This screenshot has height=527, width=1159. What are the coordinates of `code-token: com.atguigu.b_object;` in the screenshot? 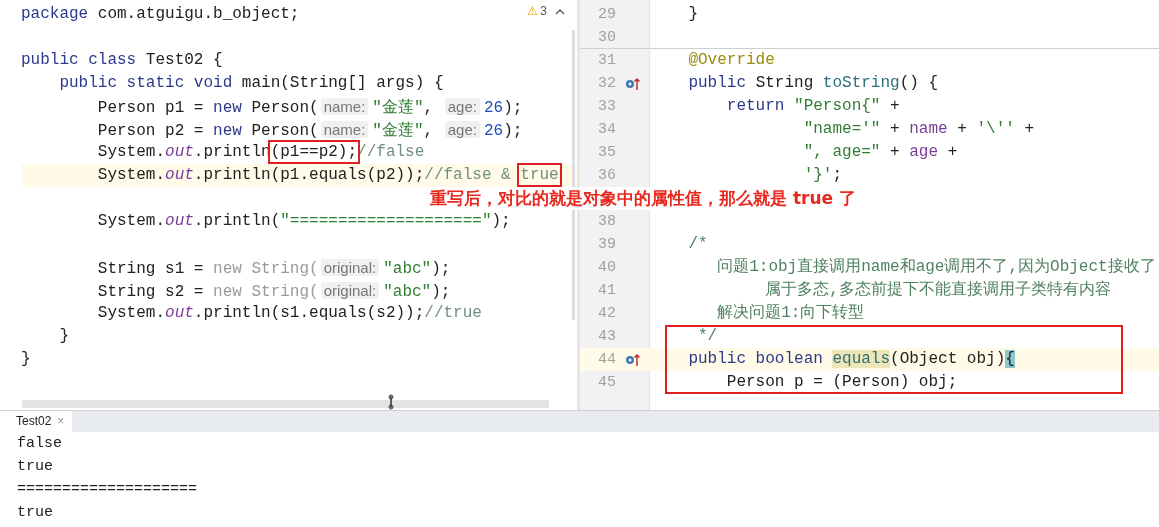 It's located at (198, 14).